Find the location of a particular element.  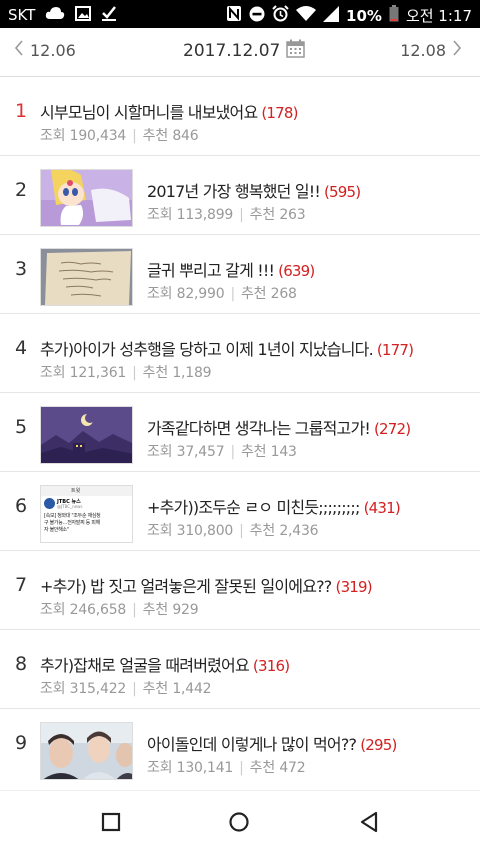

post-meta: 조회 190,434 | 추천 846 is located at coordinates (119, 136).